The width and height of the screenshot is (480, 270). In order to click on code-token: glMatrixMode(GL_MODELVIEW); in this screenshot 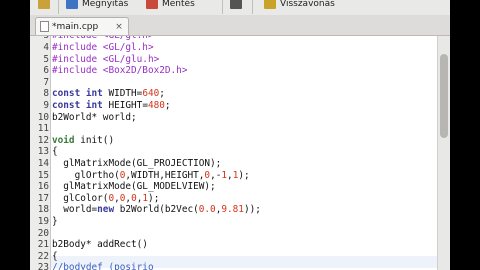, I will do `click(134, 187)`.